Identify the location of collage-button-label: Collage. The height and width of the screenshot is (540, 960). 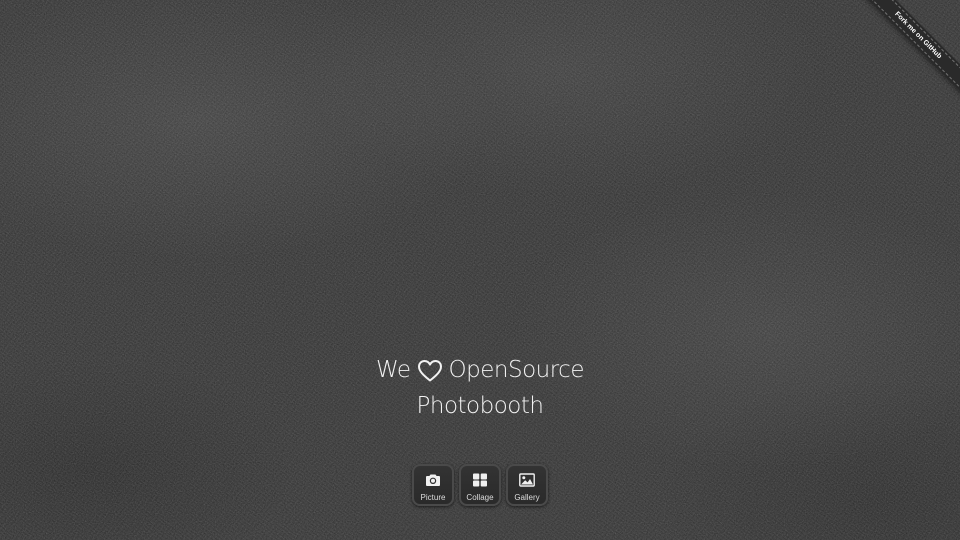
(480, 497).